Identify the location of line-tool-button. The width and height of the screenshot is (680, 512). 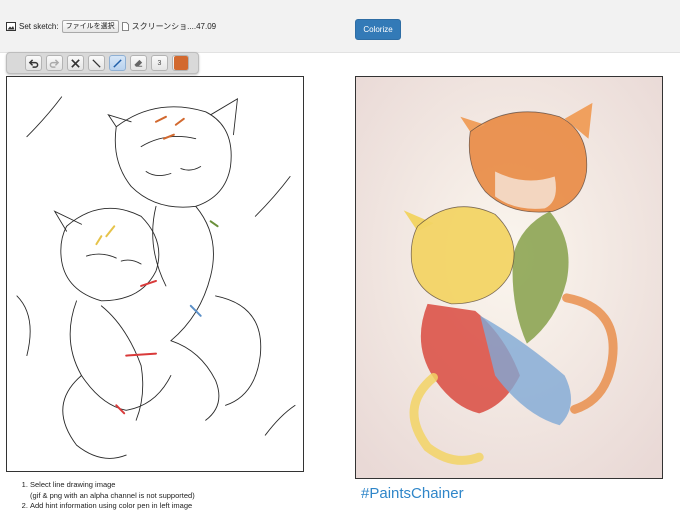
(96, 63).